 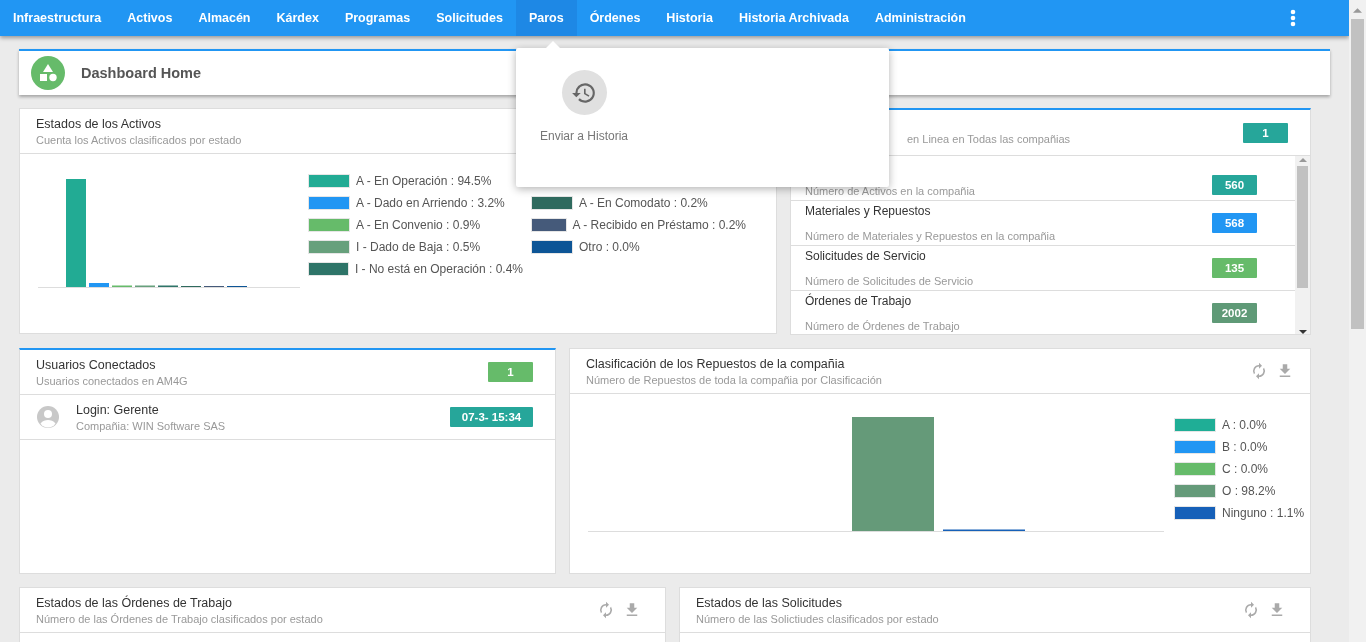 What do you see at coordinates (868, 211) in the screenshot?
I see `stat-title: Materiales y Repuestos` at bounding box center [868, 211].